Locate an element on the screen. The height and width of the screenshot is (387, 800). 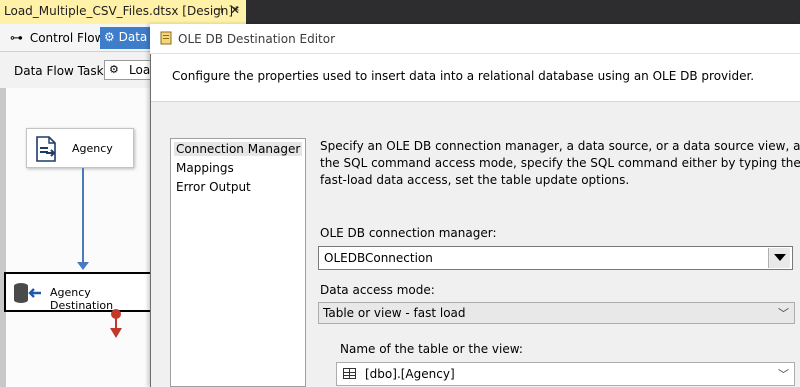
pin-icon: ⊣ is located at coordinates (218, 9).